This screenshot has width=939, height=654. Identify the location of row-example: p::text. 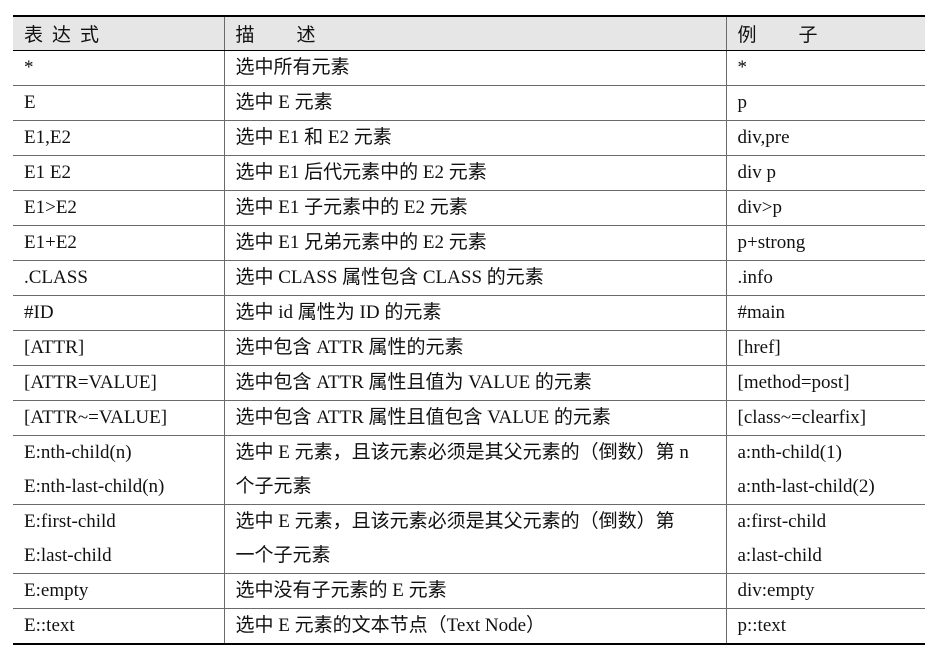
(825, 626).